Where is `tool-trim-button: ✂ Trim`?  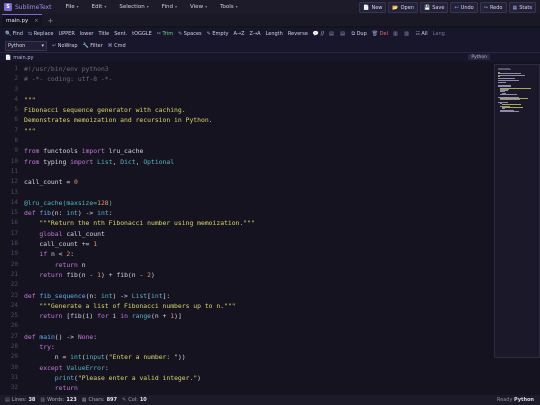 tool-trim-button: ✂ Trim is located at coordinates (165, 34).